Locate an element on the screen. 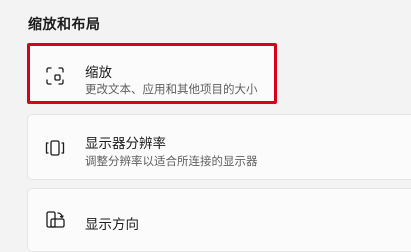 The width and height of the screenshot is (411, 252). resolution-icon is located at coordinates (55, 148).